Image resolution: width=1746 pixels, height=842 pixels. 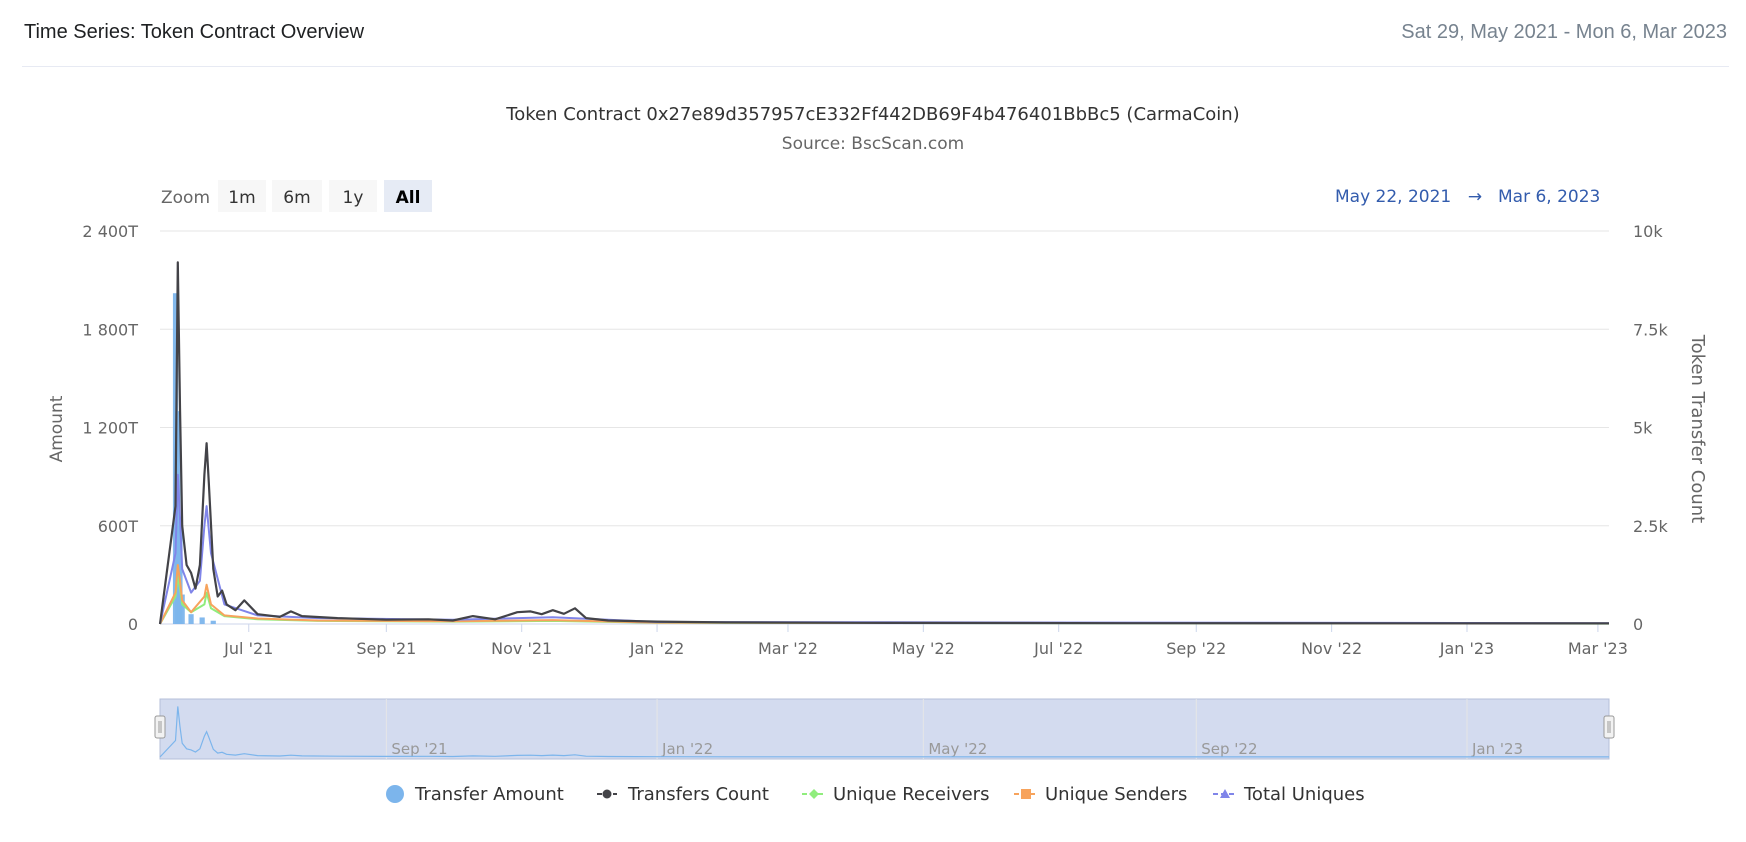 I want to click on x-tick-label: Mar '22, so click(x=788, y=648).